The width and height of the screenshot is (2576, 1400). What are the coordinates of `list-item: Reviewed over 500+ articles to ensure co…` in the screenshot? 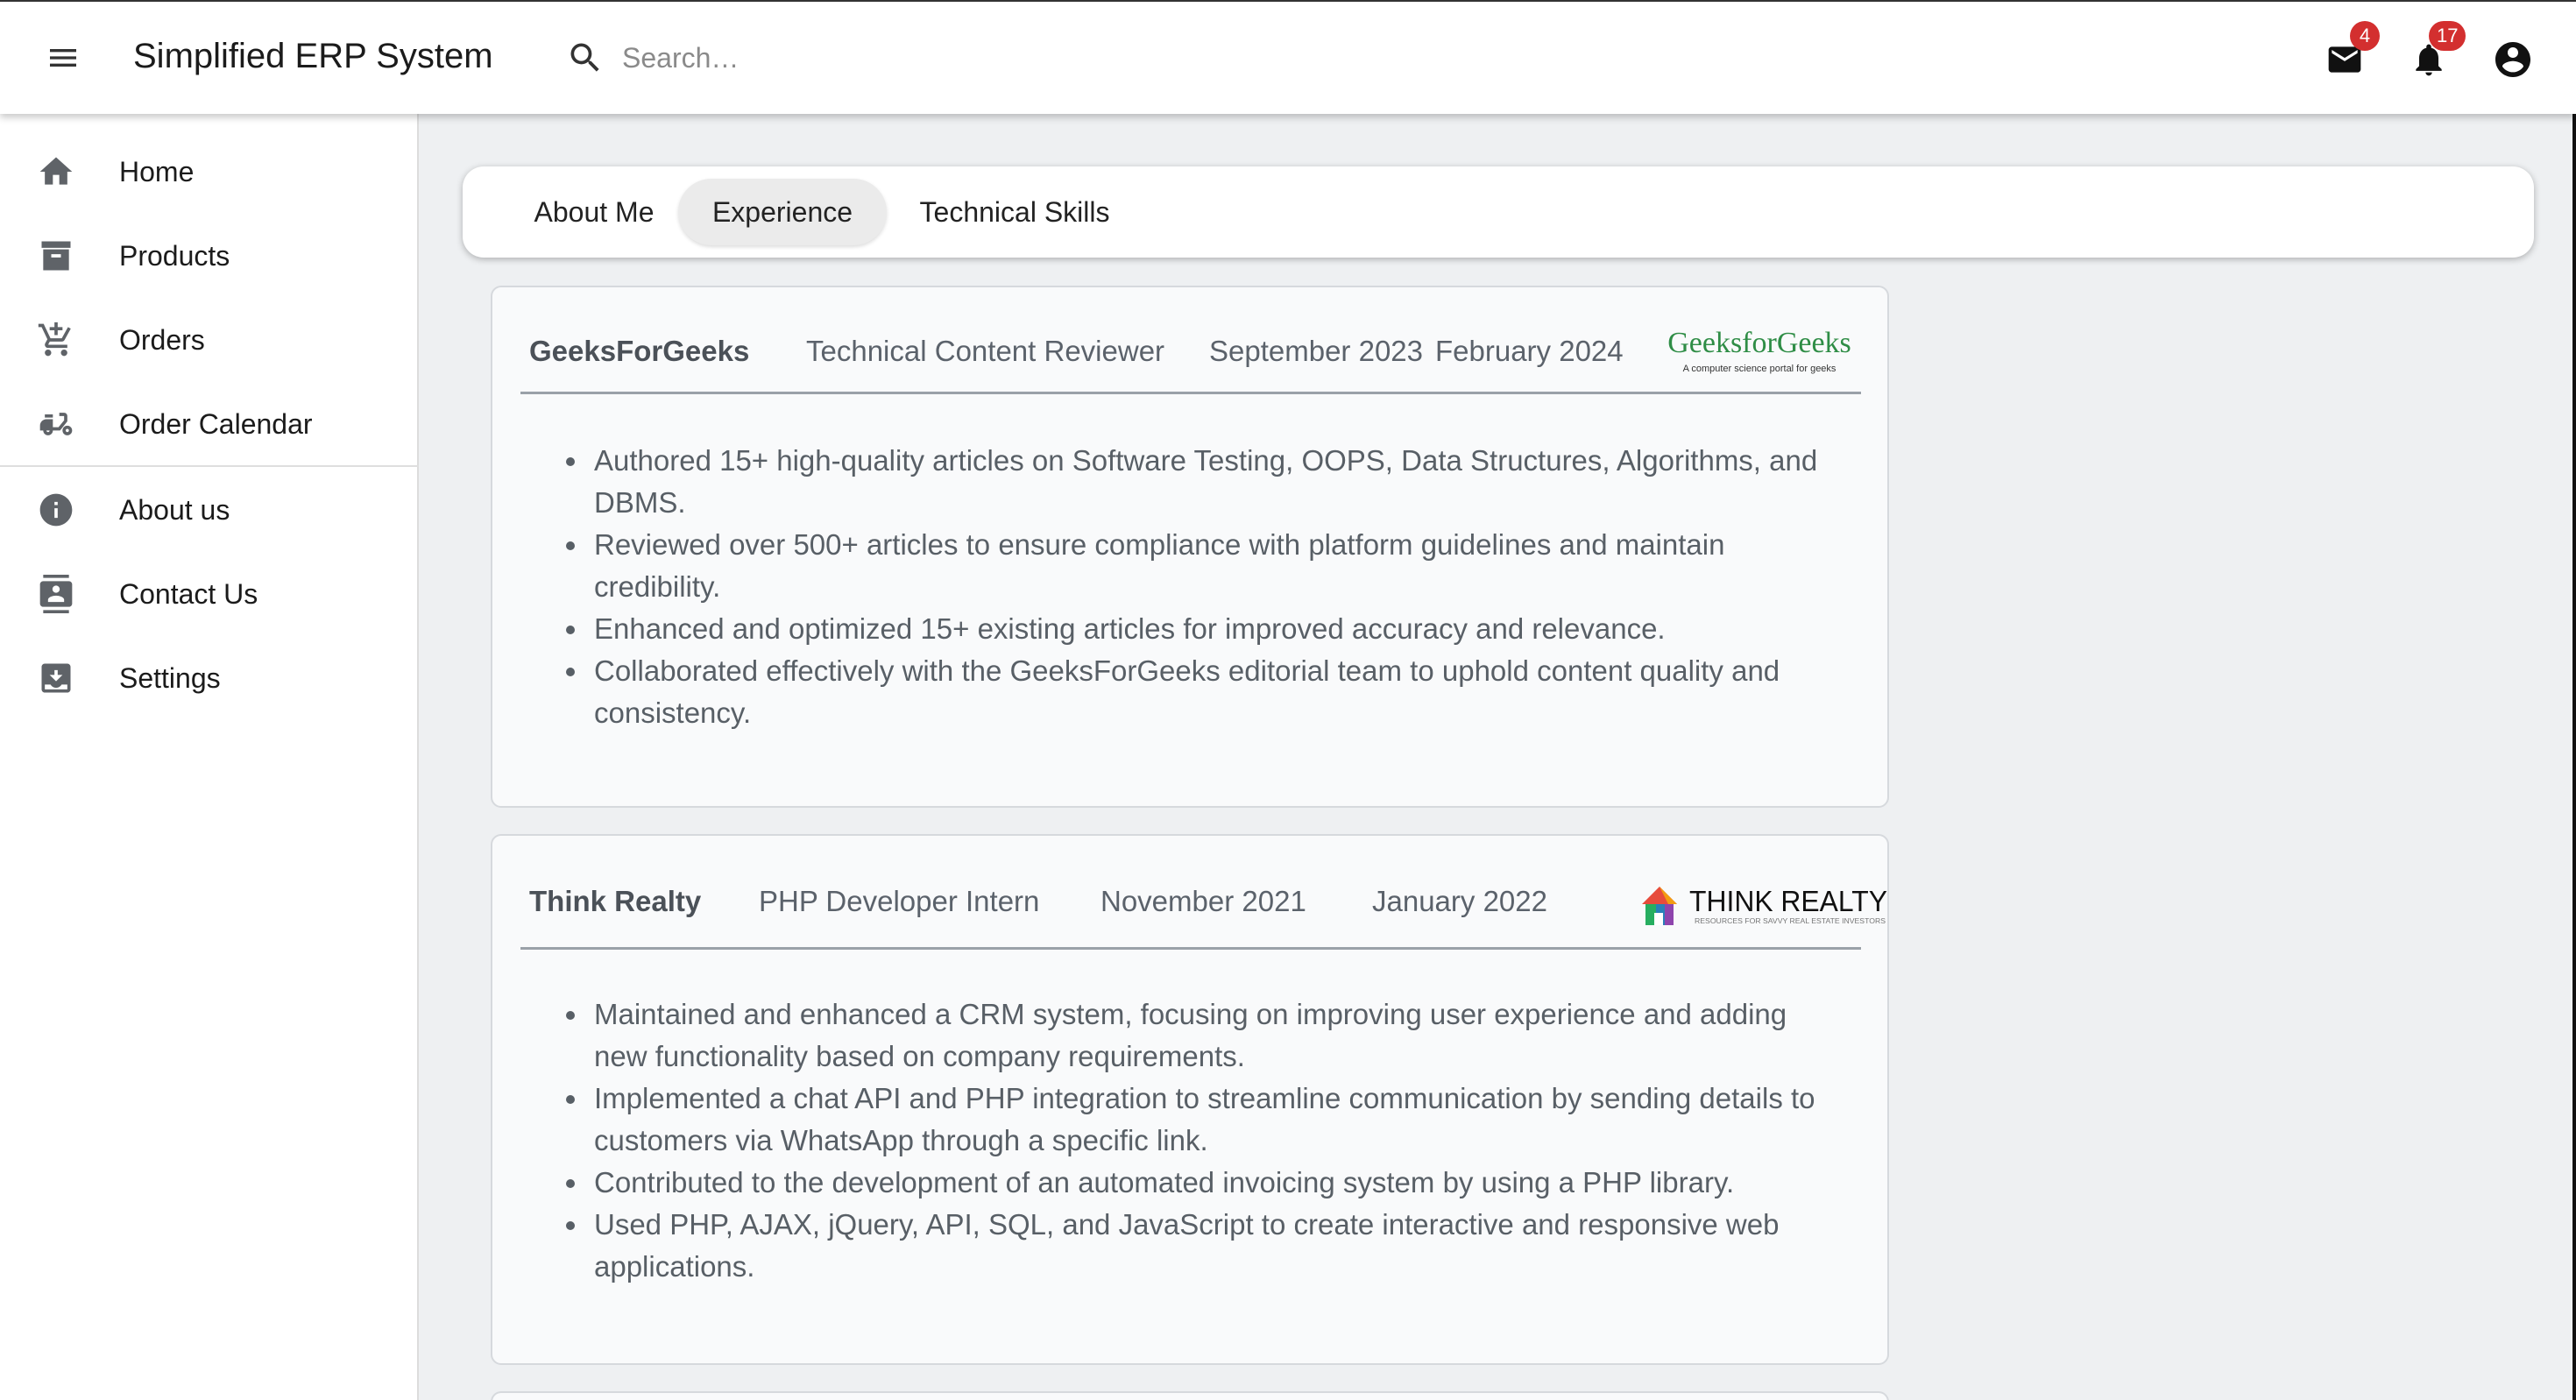 It's located at (1205, 566).